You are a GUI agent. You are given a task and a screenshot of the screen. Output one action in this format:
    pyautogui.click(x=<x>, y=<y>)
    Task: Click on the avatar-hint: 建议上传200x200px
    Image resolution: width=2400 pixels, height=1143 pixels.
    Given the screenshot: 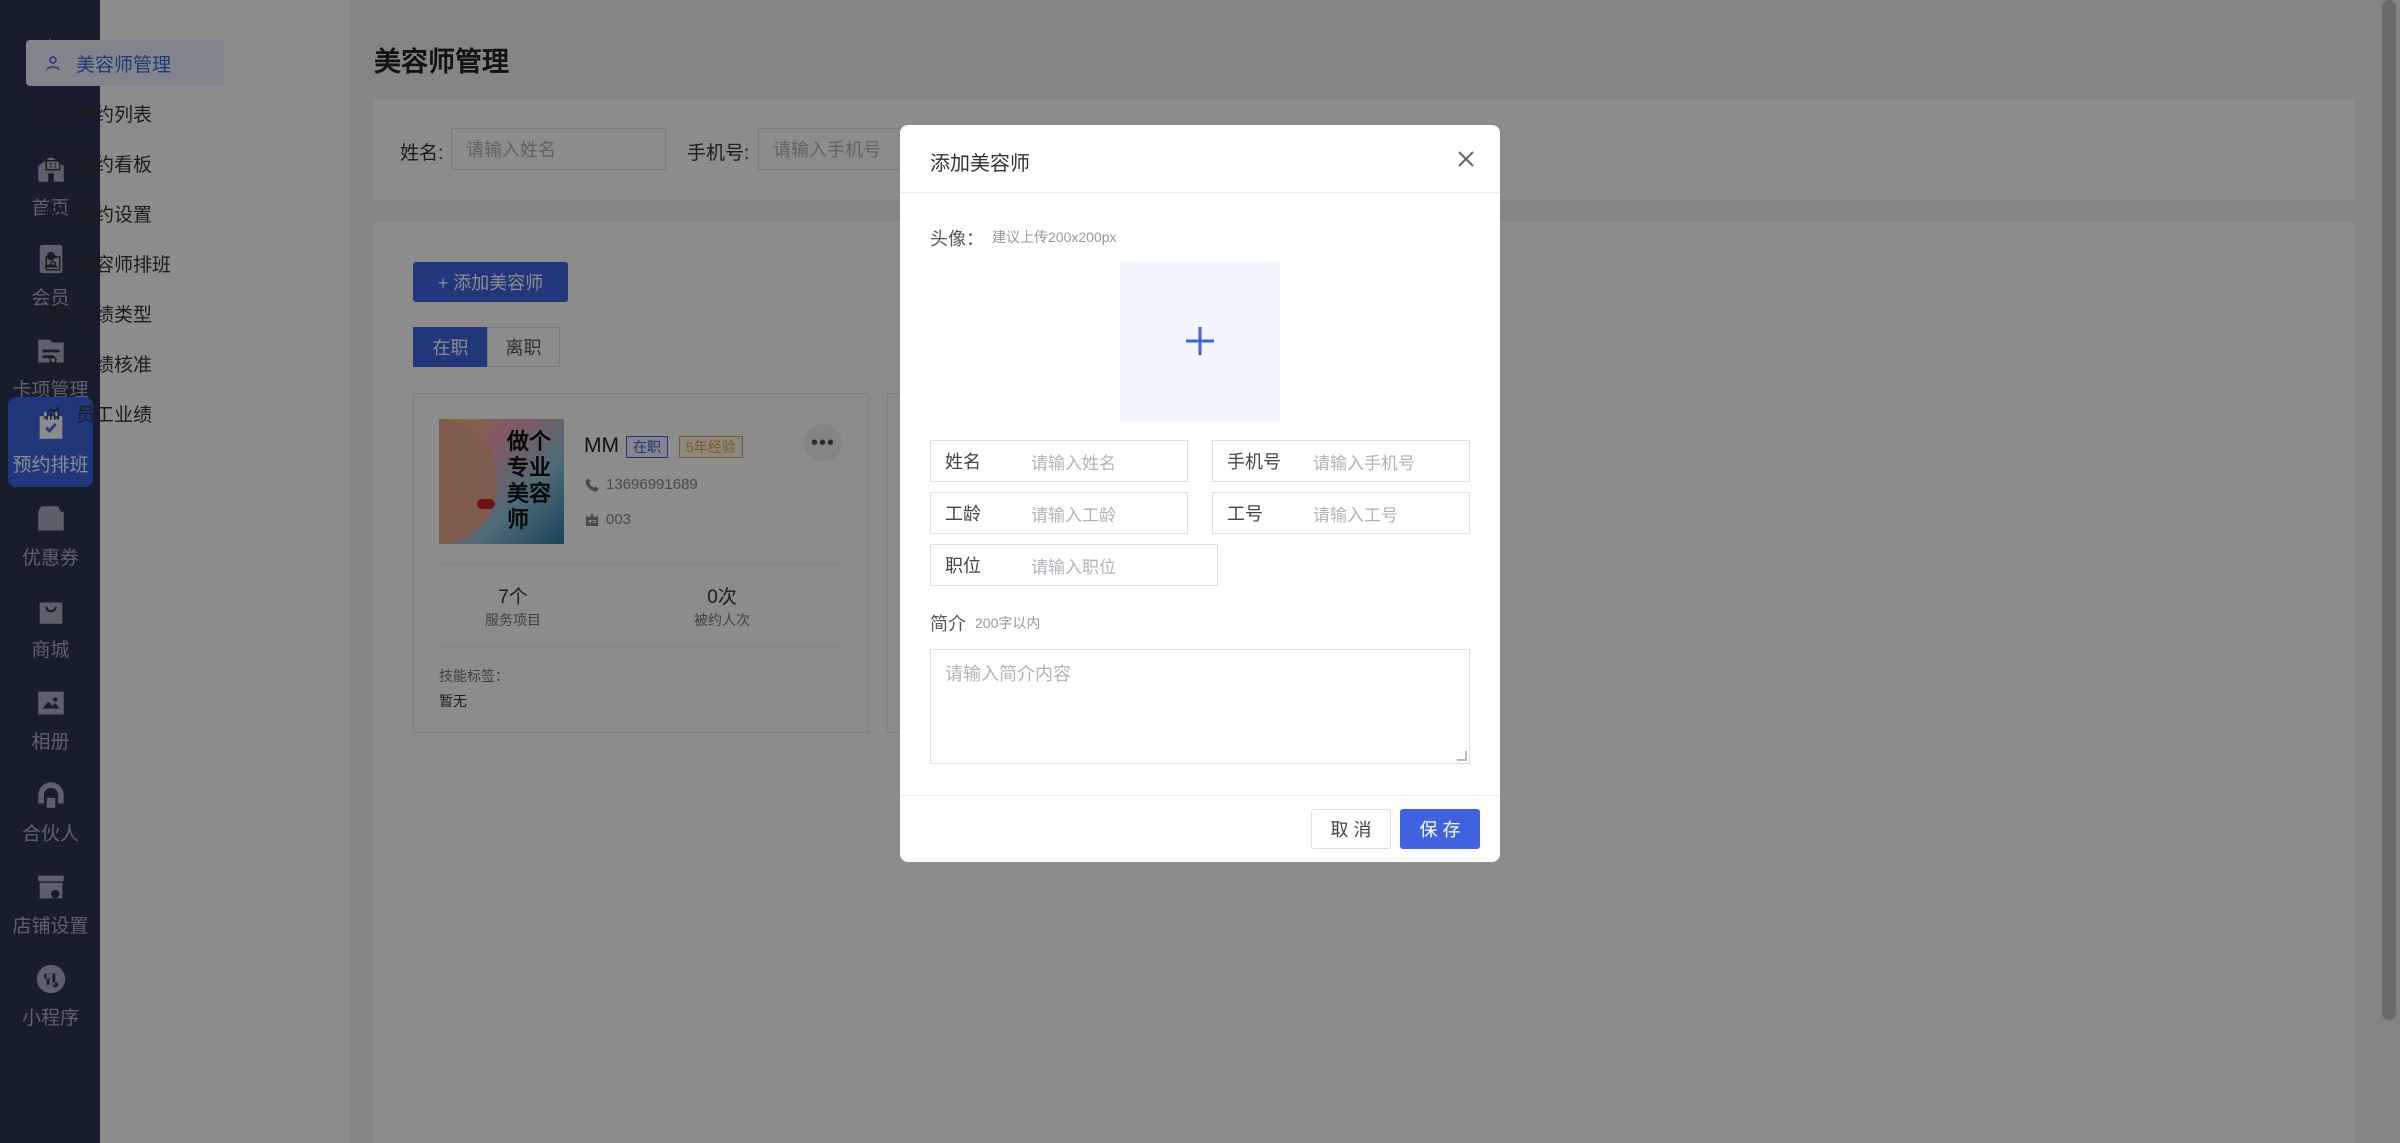 What is the action you would take?
    pyautogui.click(x=1054, y=237)
    